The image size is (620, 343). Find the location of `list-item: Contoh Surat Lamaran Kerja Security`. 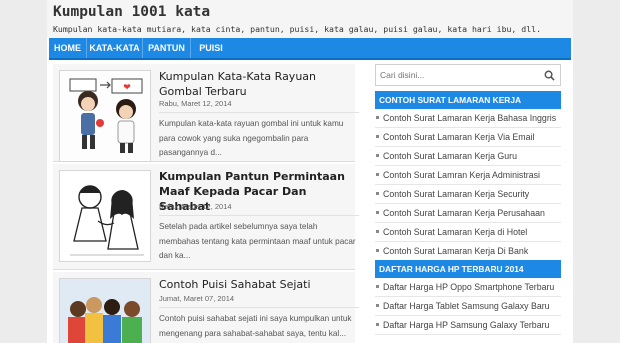

list-item: Contoh Surat Lamaran Kerja Security is located at coordinates (468, 194).